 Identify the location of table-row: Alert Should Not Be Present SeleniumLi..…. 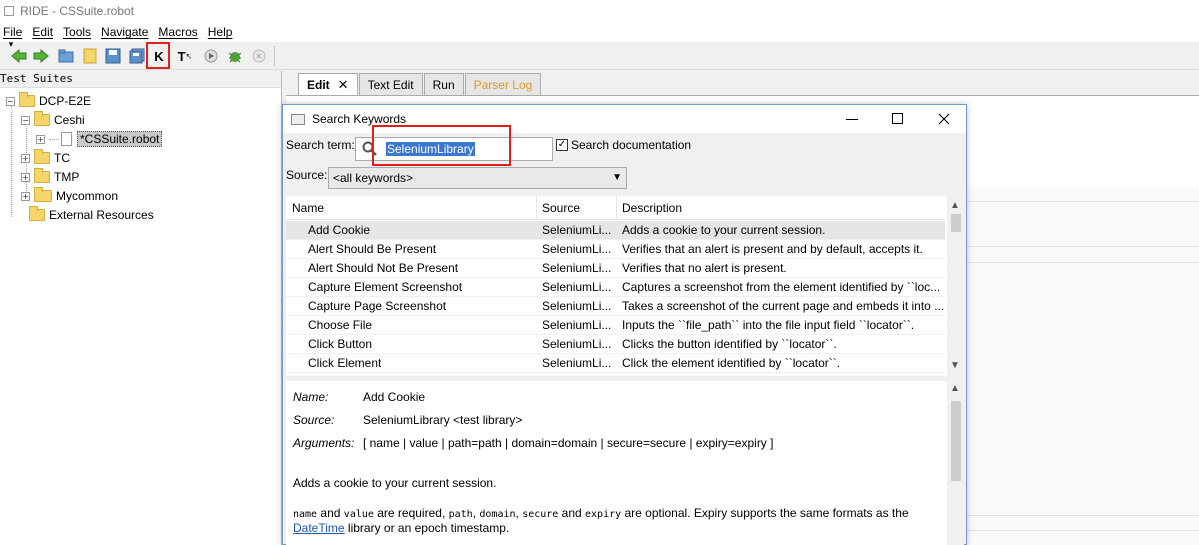
(615, 268).